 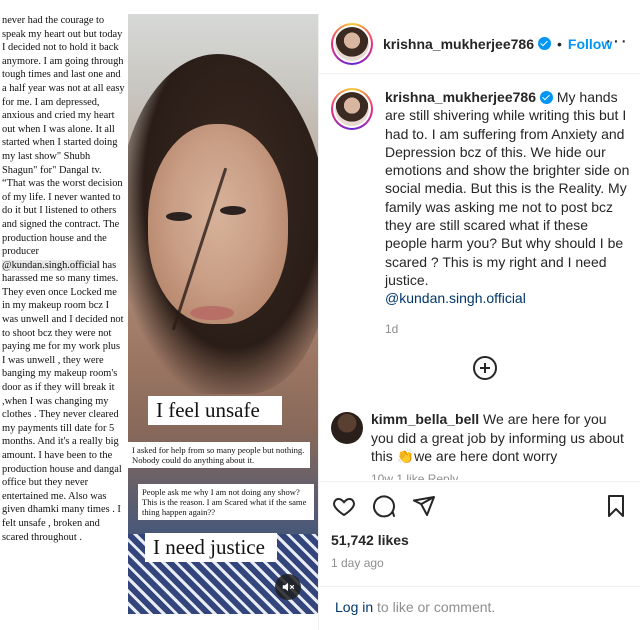 I want to click on label-feel-unsafe: I feel unsafe, so click(x=215, y=410).